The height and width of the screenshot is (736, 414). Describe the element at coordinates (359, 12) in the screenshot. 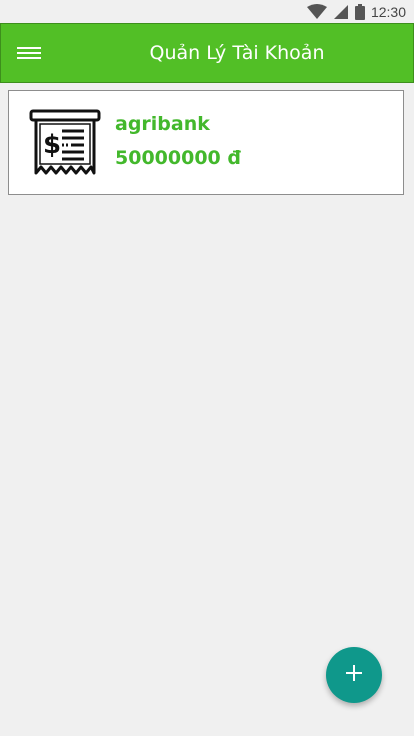

I see `battery-icon` at that location.